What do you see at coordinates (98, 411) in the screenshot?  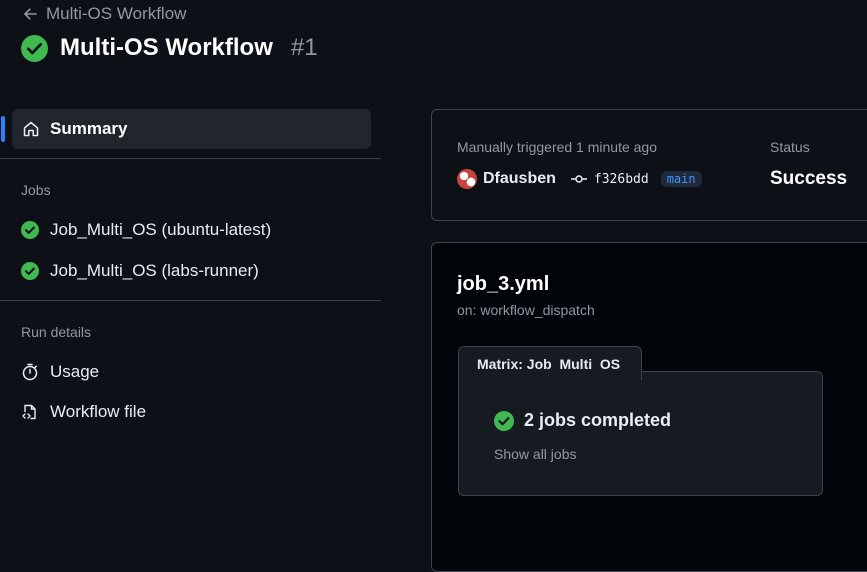 I see `sidebar-item-label: Workflow file` at bounding box center [98, 411].